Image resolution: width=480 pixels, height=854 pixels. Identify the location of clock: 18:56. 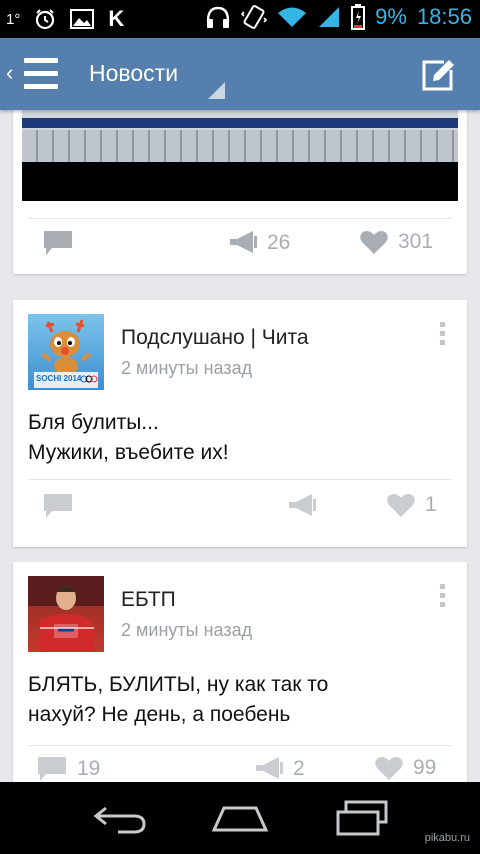
(444, 16).